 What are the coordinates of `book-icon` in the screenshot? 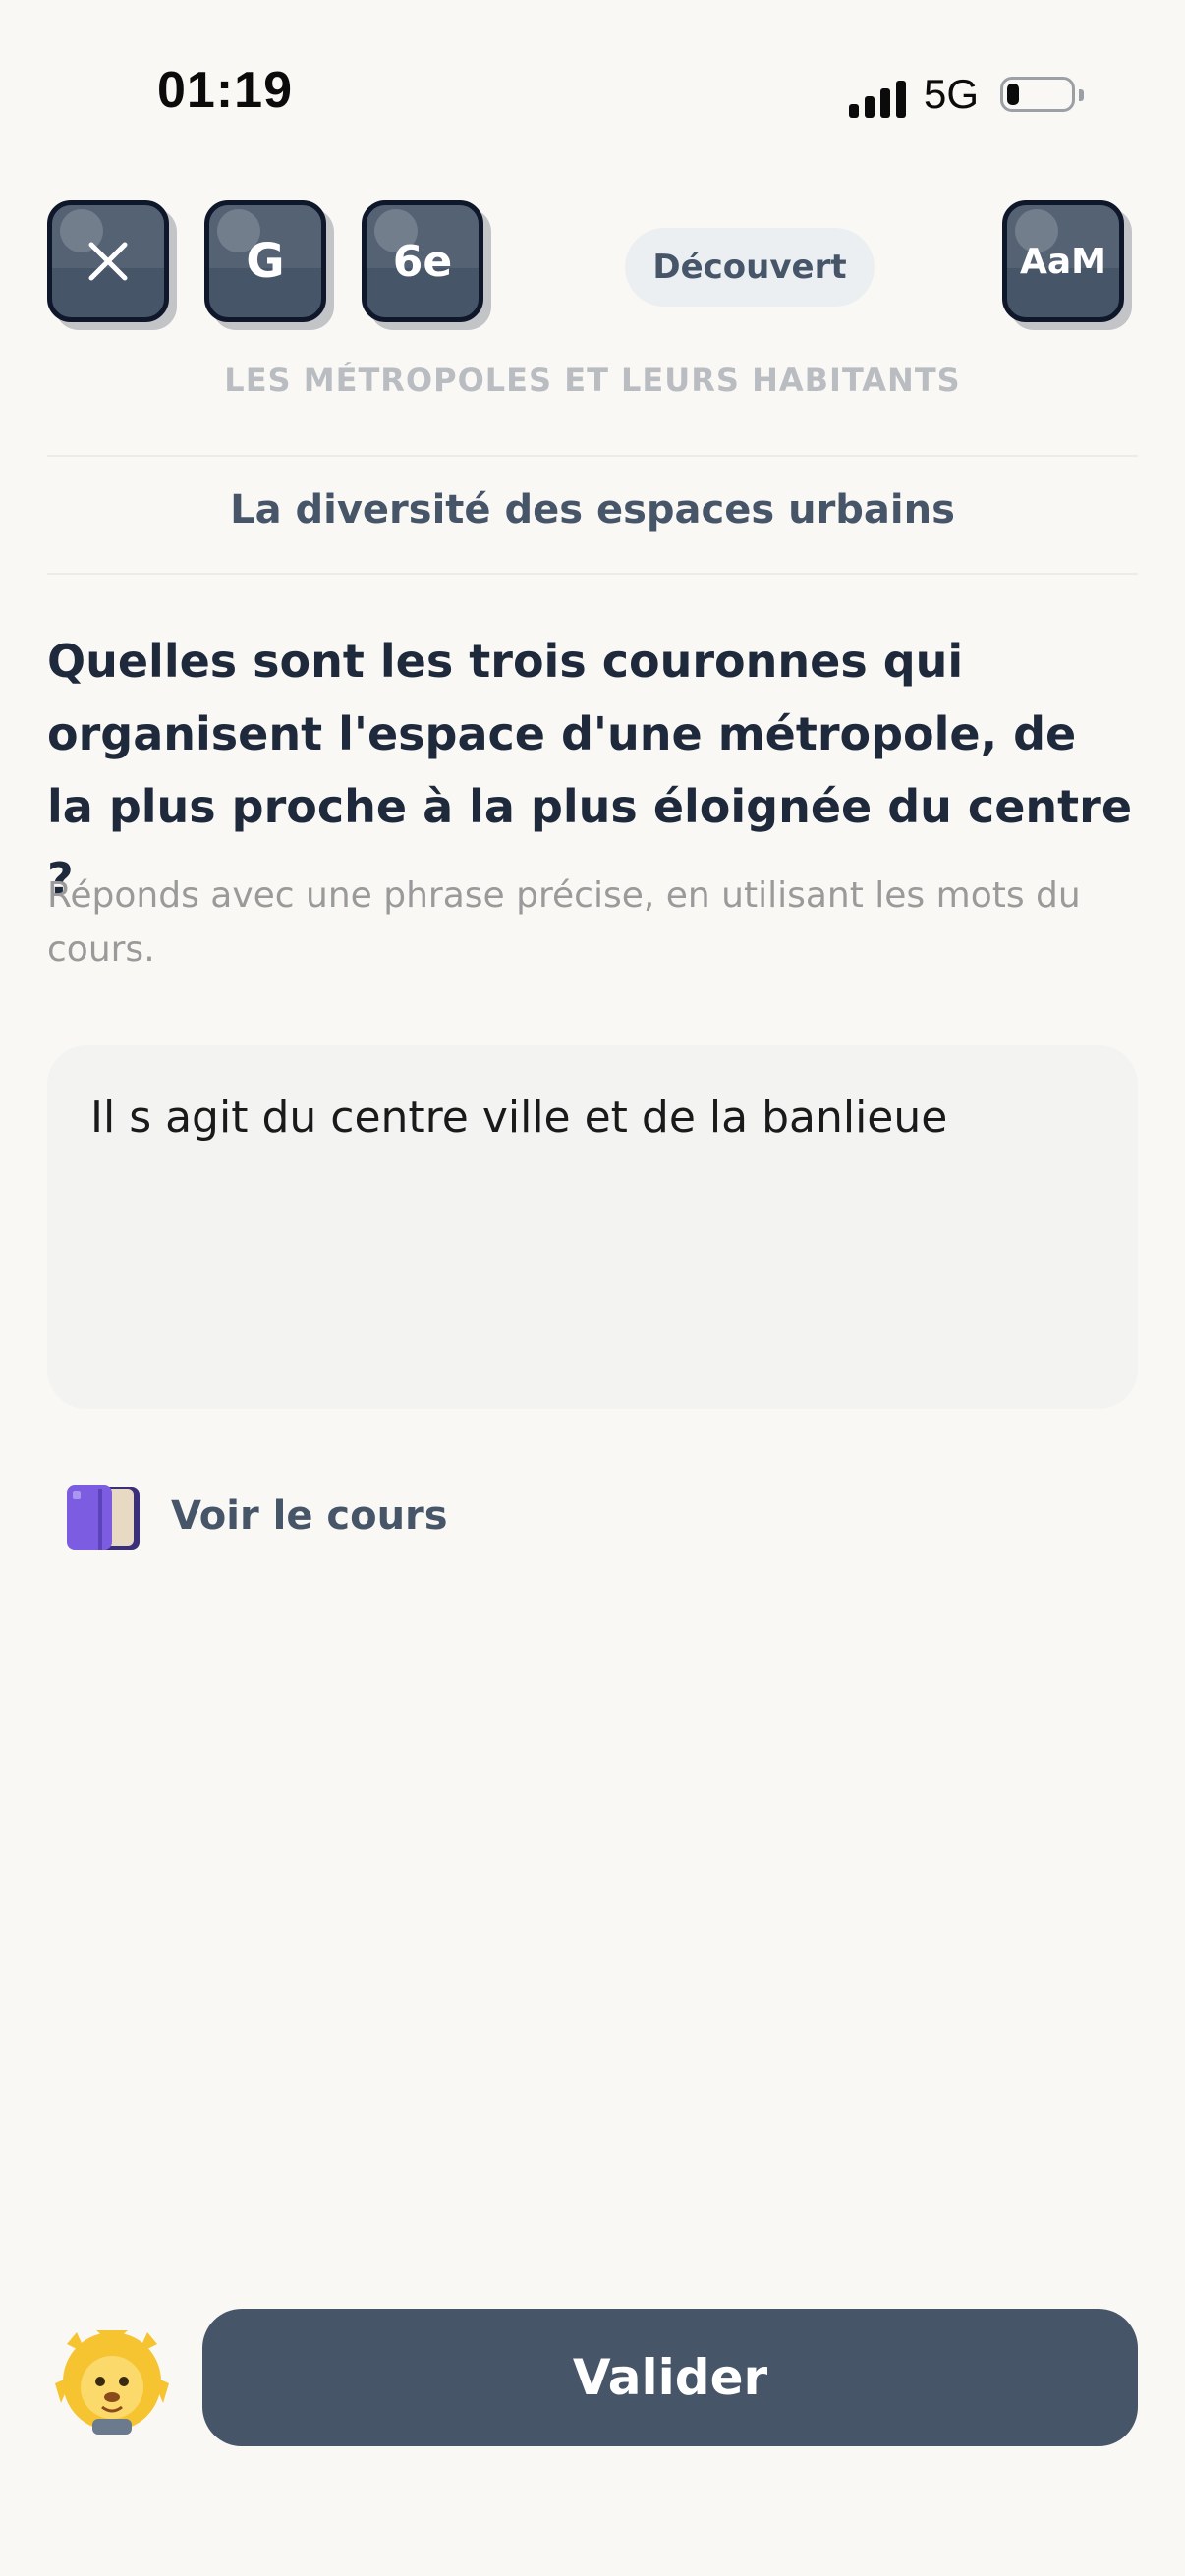 It's located at (103, 1519).